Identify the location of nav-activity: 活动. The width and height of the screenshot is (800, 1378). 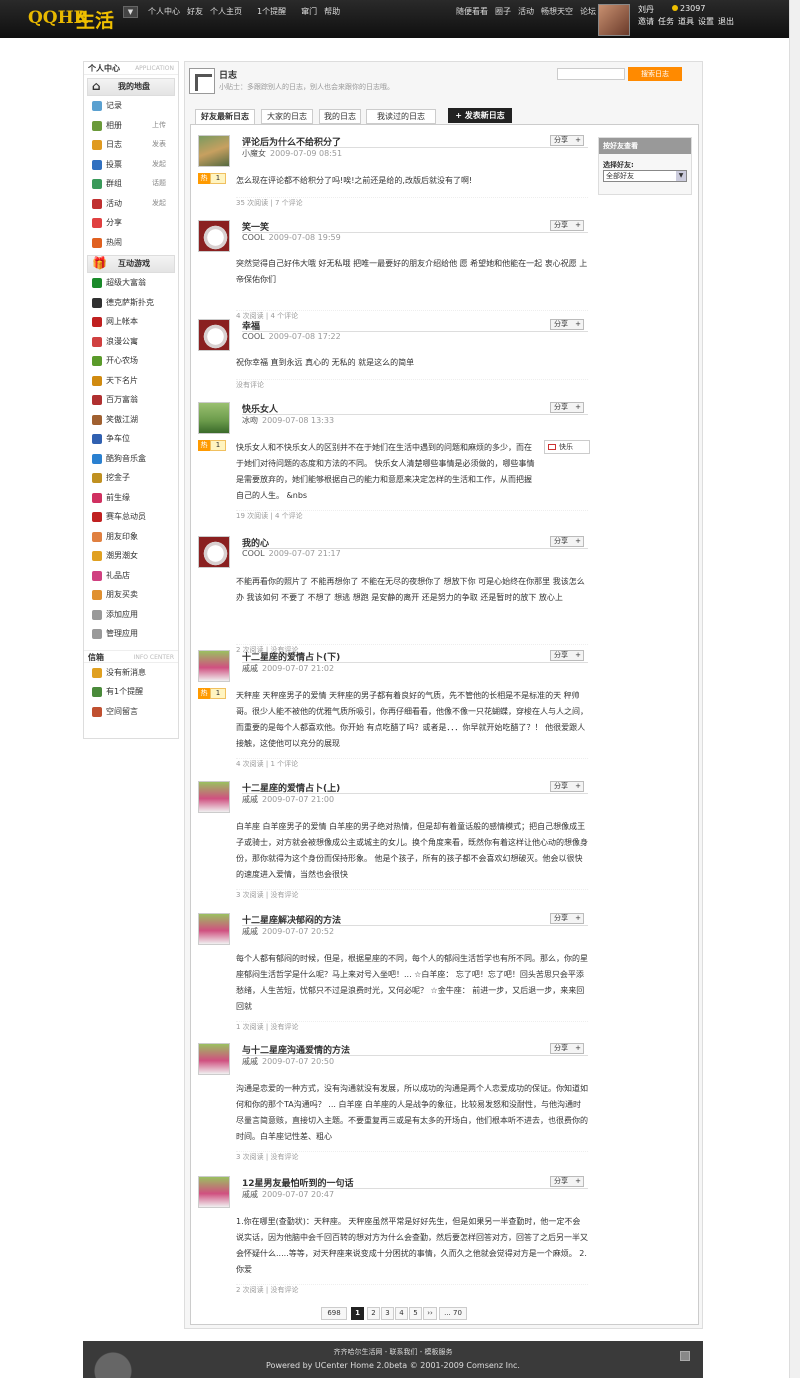
(526, 11).